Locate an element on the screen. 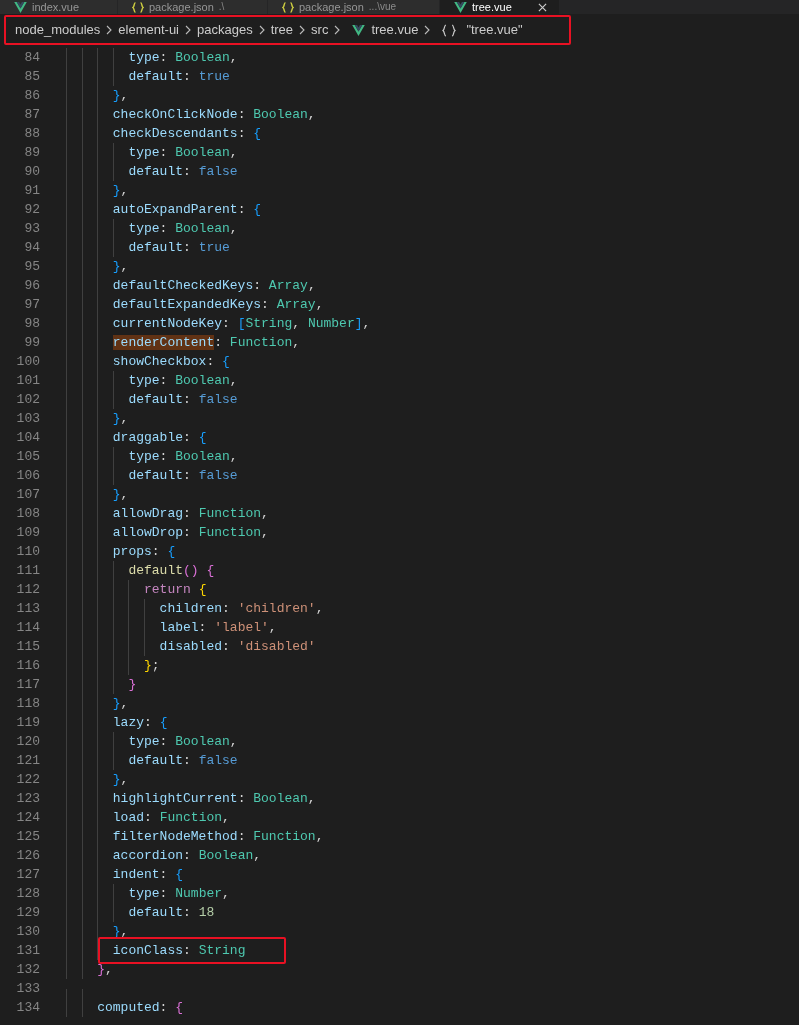 This screenshot has height=1025, width=799. code-line: accordion: Boolean, is located at coordinates (187, 855).